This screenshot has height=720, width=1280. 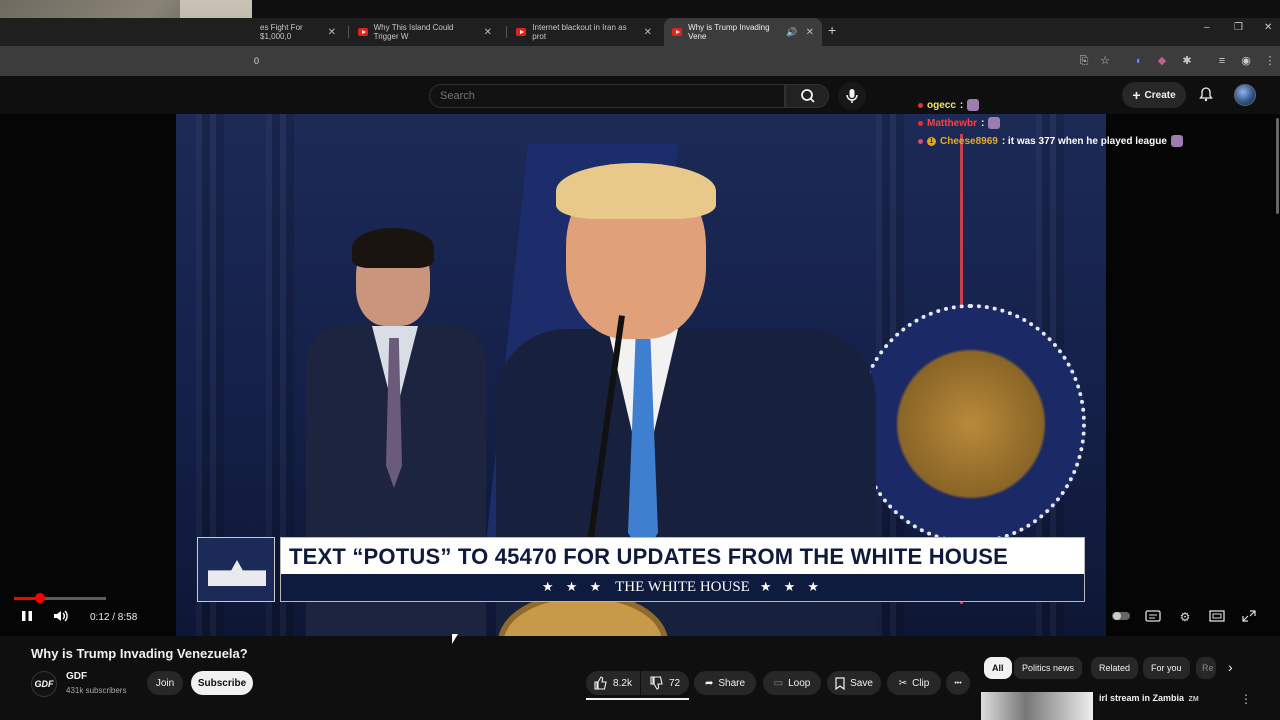 I want to click on thumbs-up-icon, so click(x=600, y=683).